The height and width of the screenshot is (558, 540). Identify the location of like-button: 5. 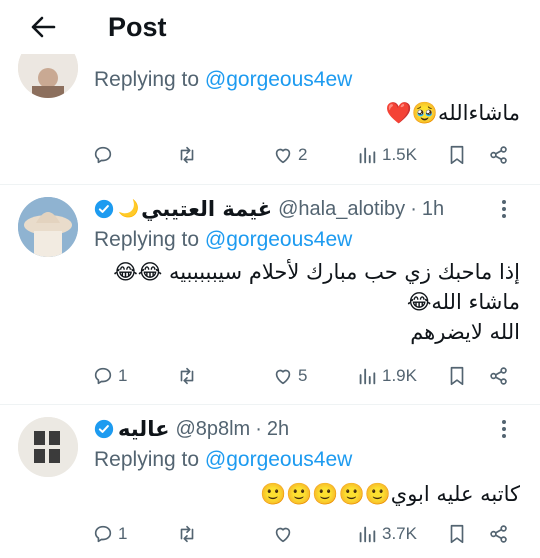
(289, 376).